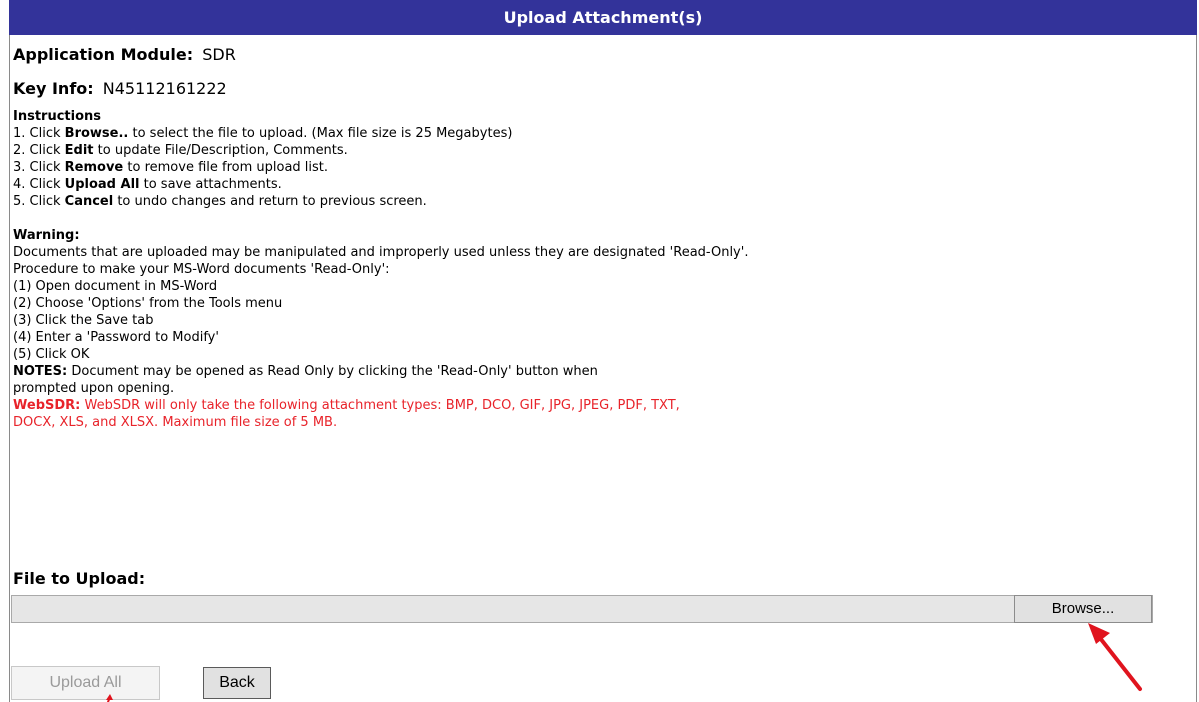 This screenshot has height=702, width=1199. What do you see at coordinates (85, 683) in the screenshot?
I see `upload-all-button: Upload All` at bounding box center [85, 683].